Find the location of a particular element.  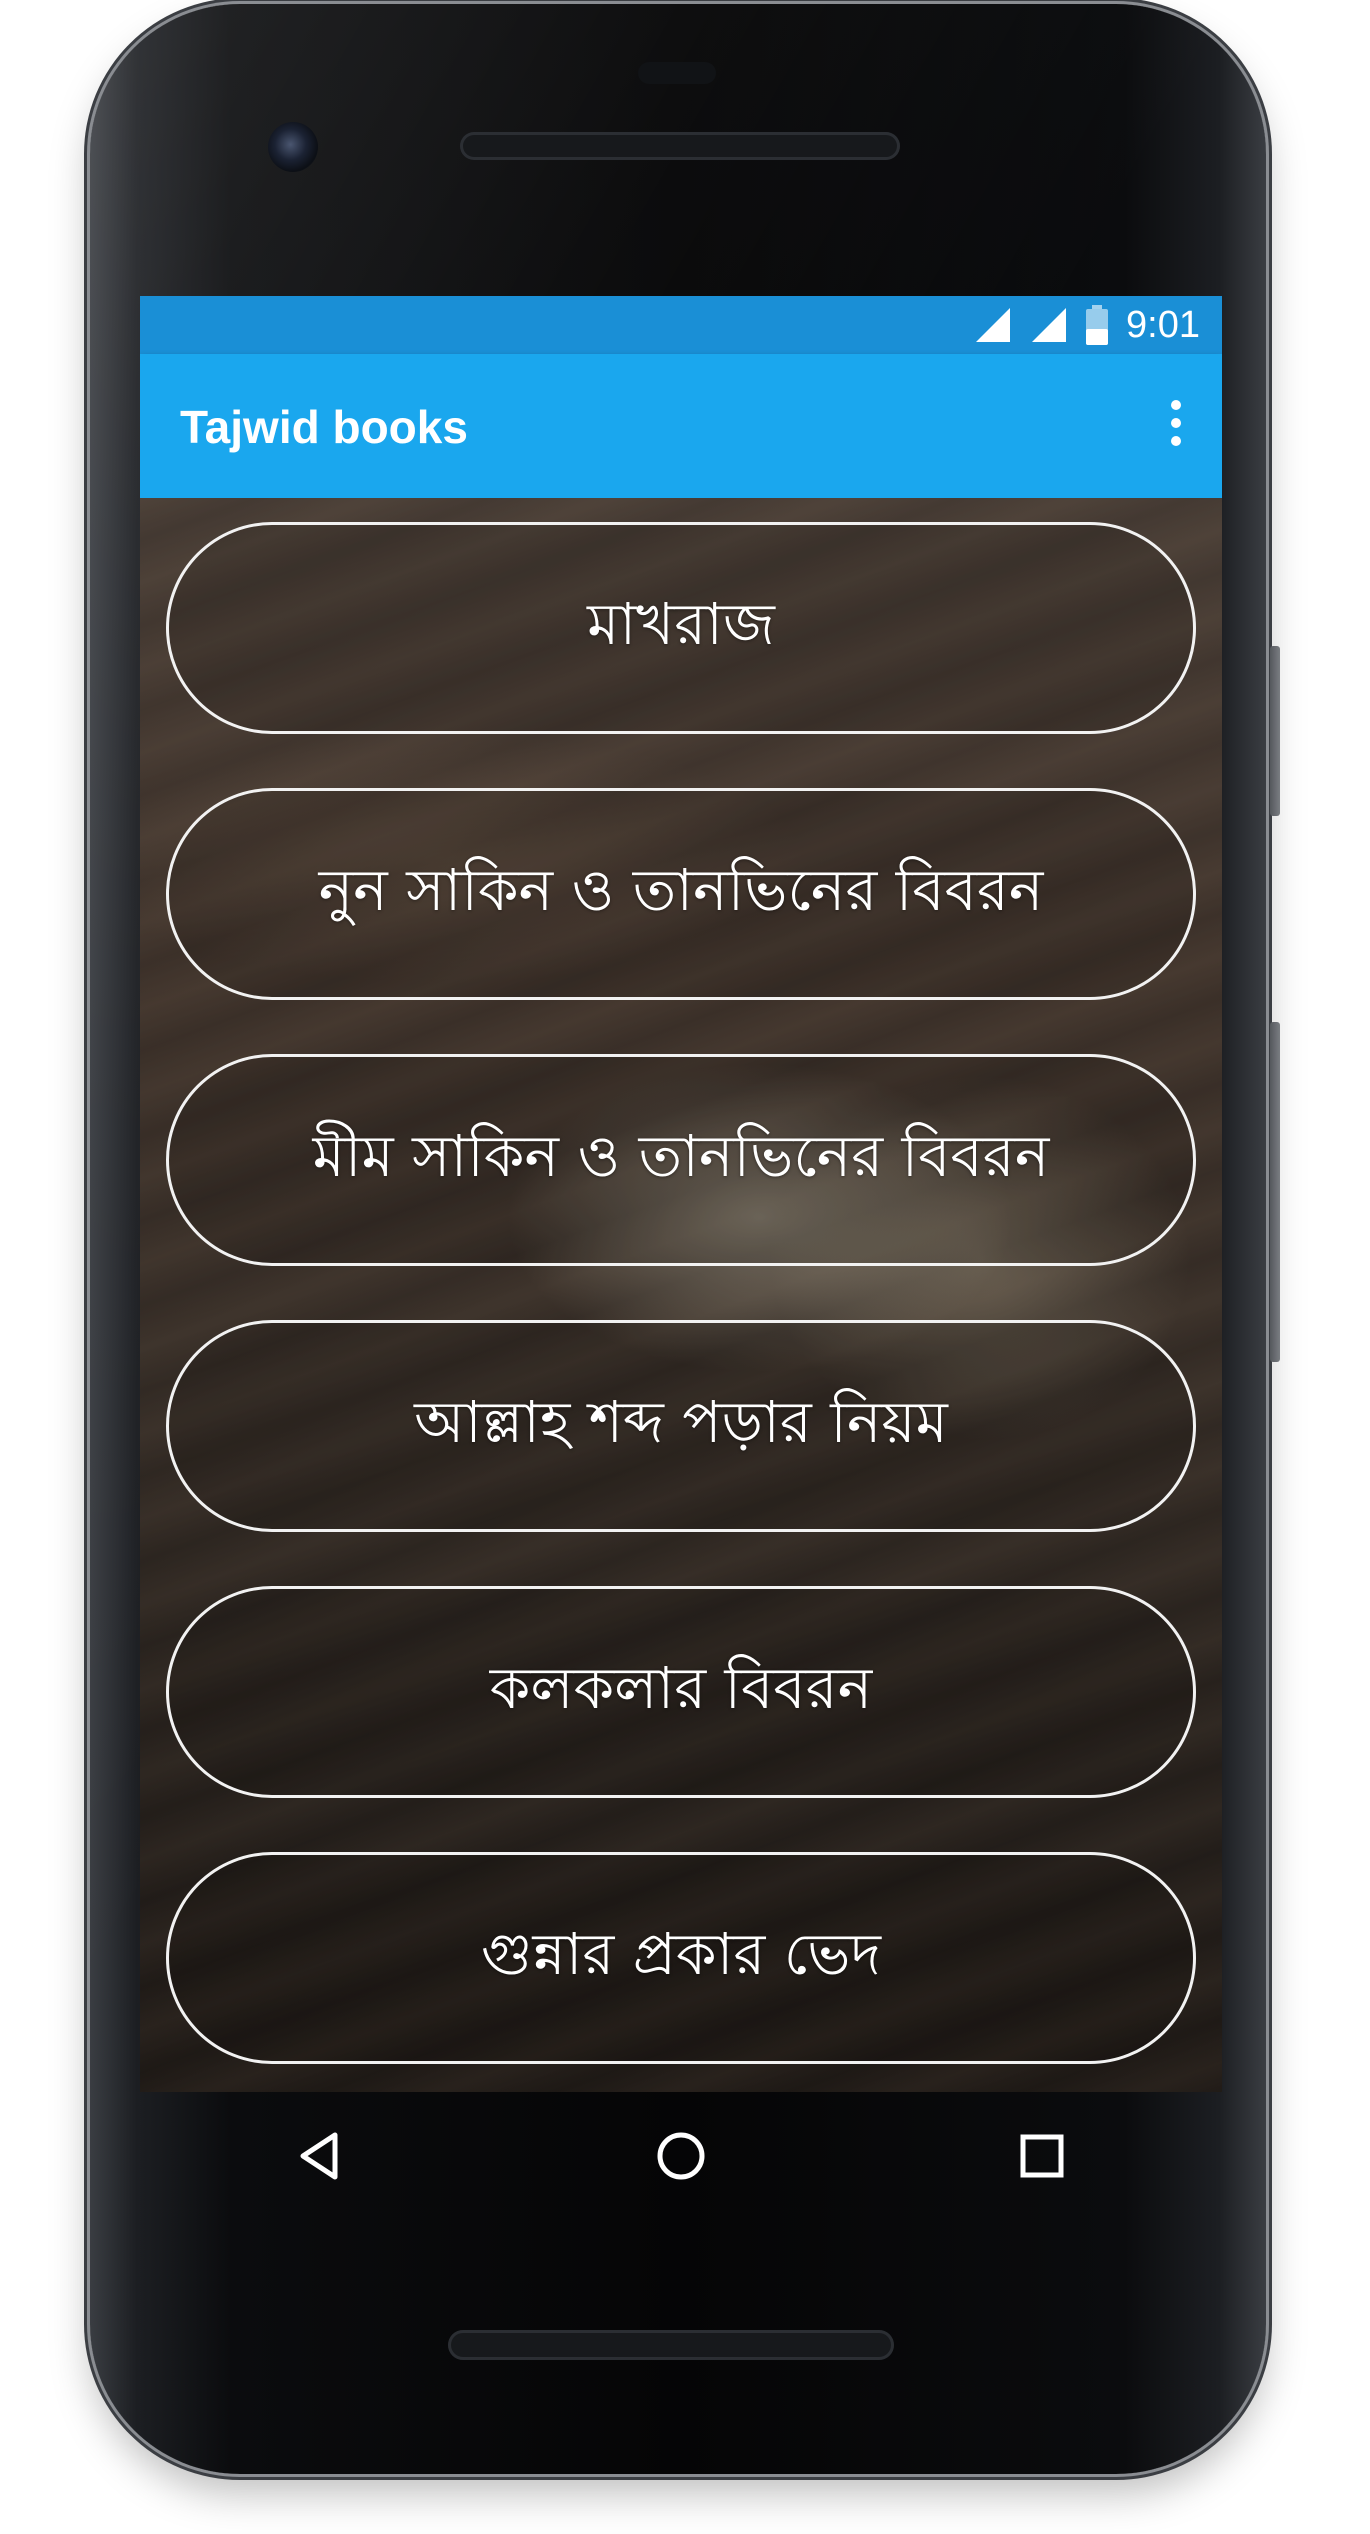

status-time: 9:01 is located at coordinates (1163, 324).